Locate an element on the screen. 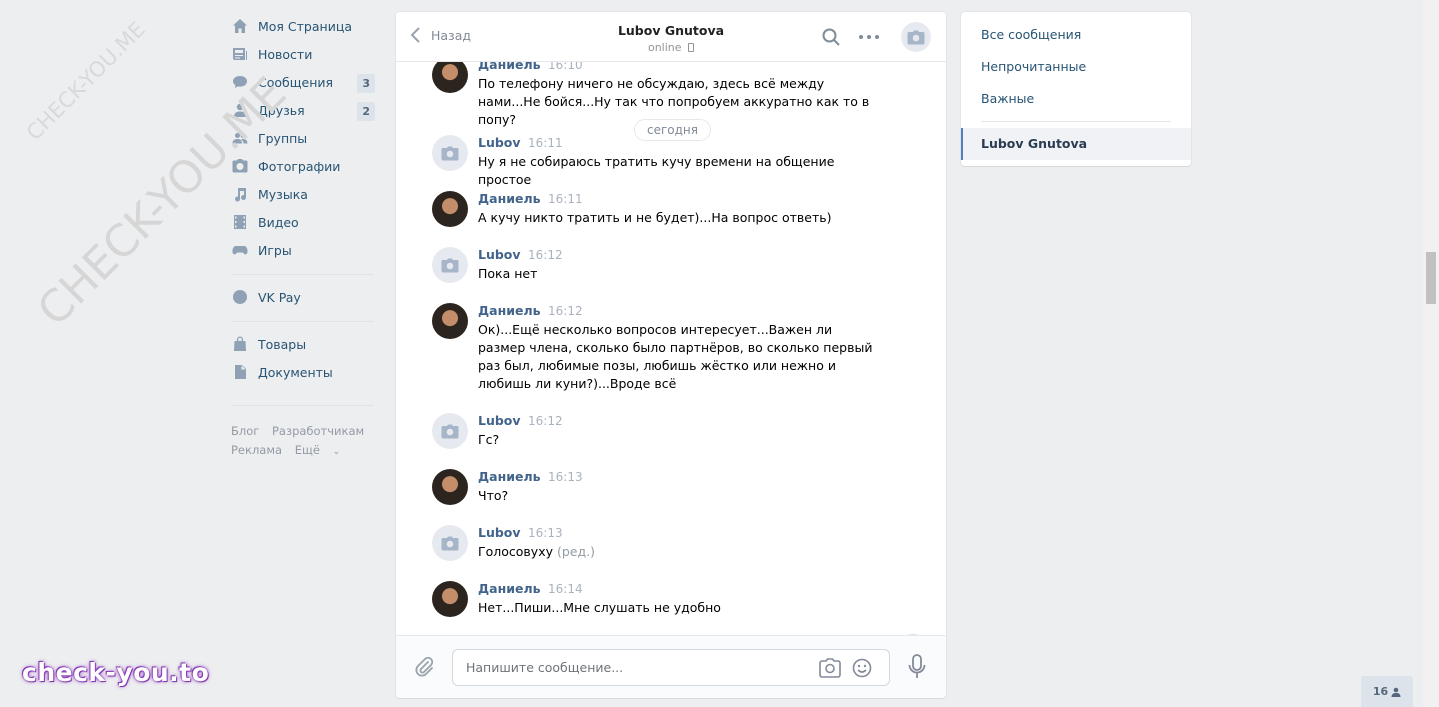 The width and height of the screenshot is (1439, 707). search-button is located at coordinates (831, 37).